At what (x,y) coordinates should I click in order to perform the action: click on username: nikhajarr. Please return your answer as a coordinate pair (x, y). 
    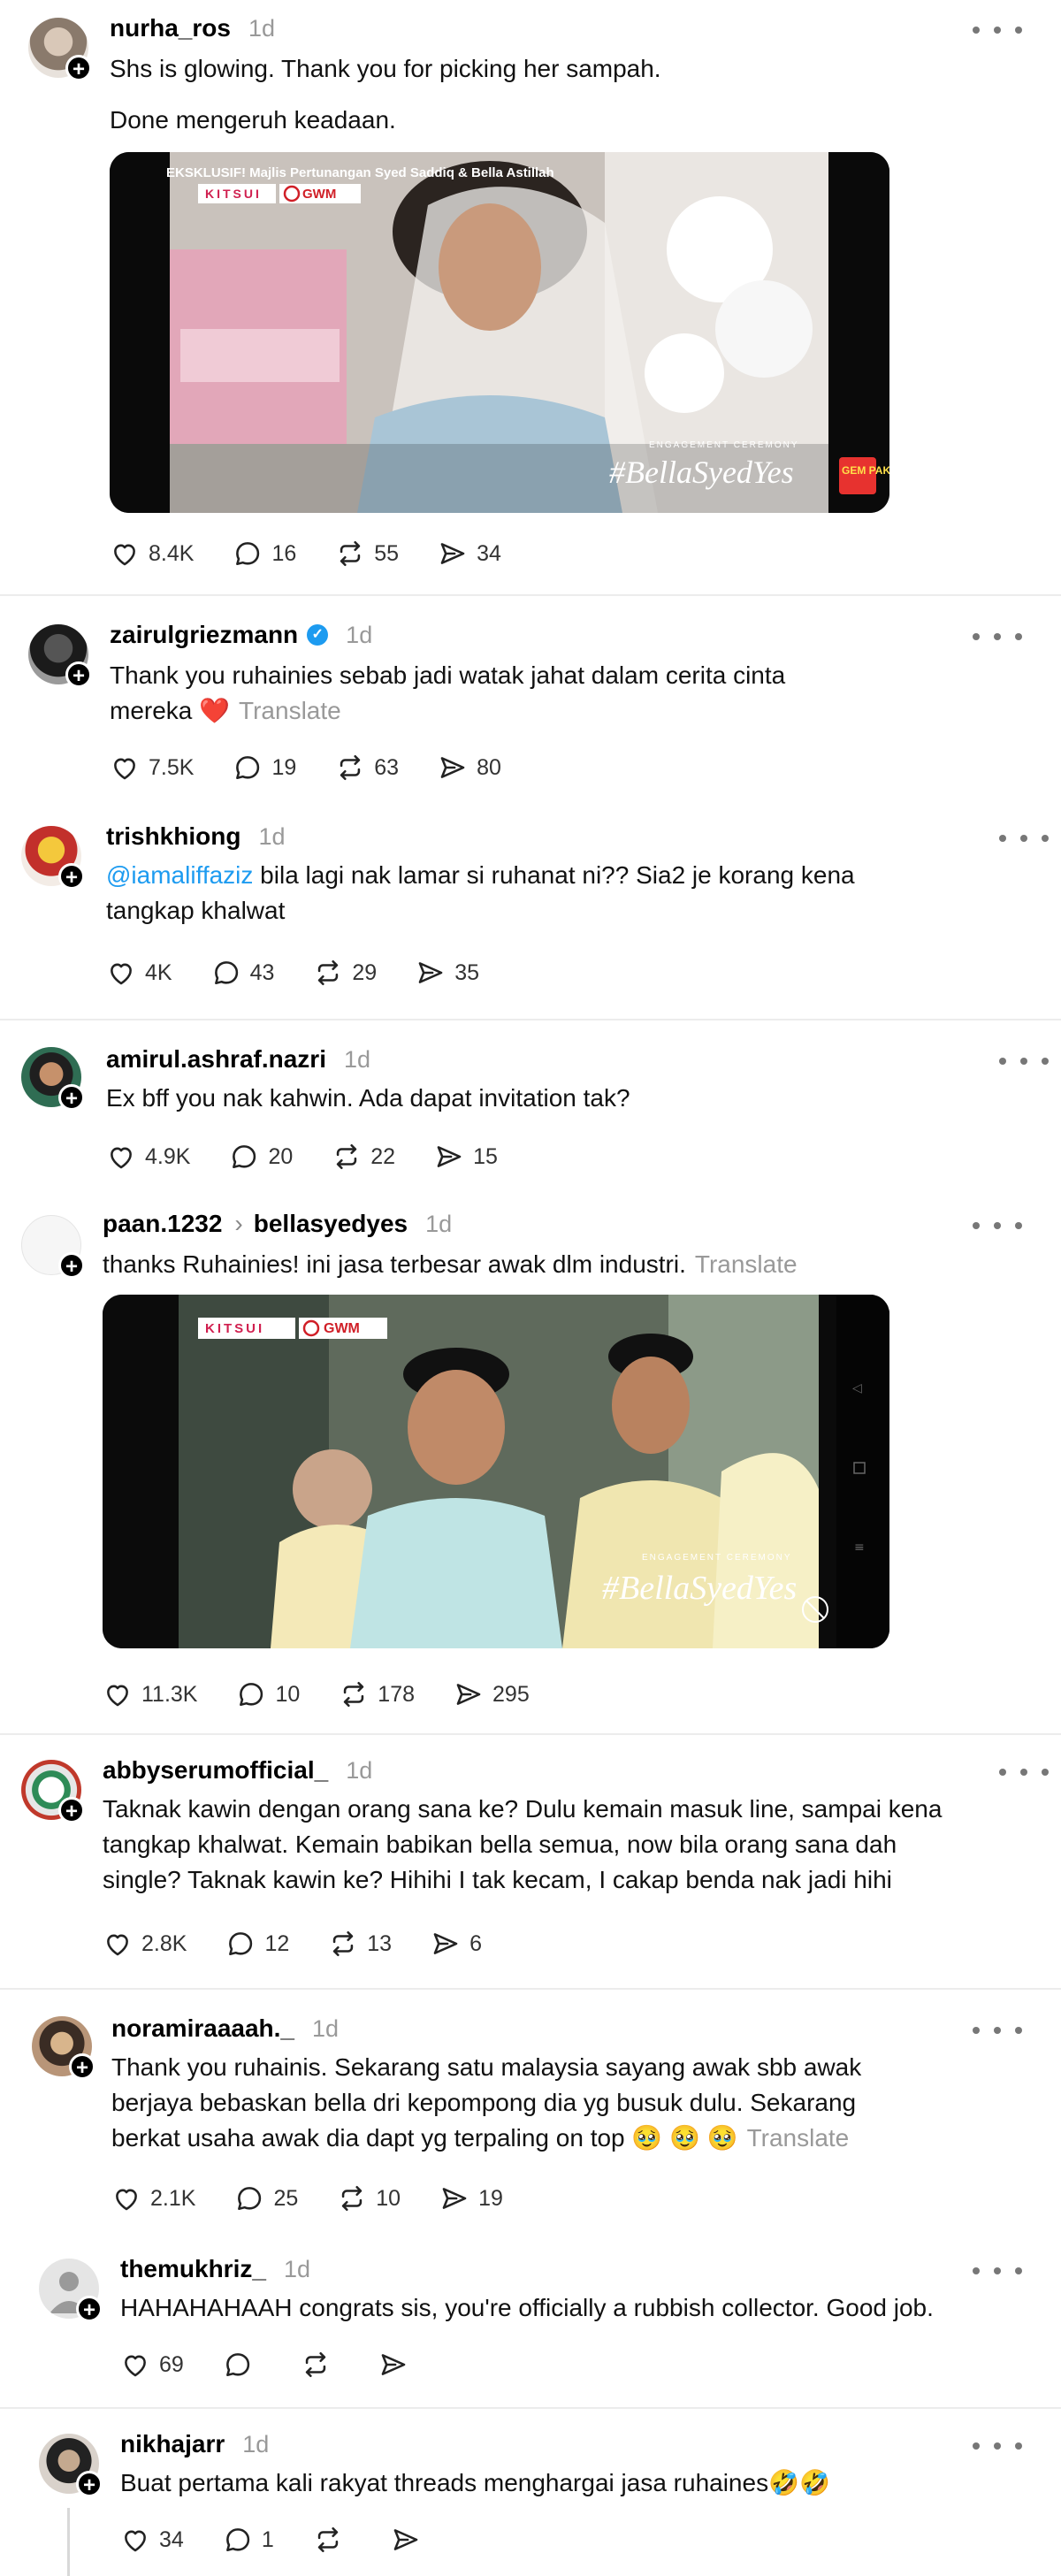
    Looking at the image, I should click on (172, 2444).